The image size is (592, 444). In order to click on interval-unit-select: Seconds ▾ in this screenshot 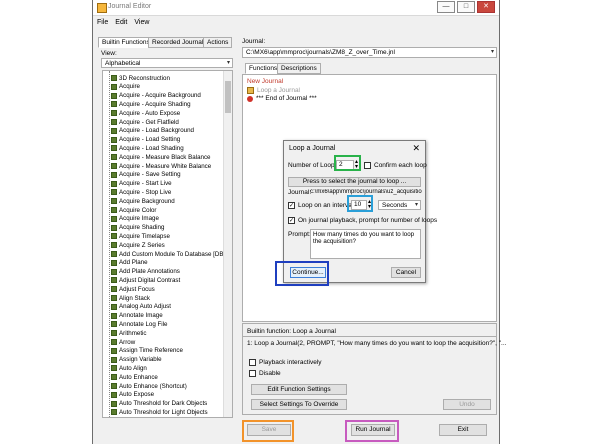, I will do `click(399, 205)`.